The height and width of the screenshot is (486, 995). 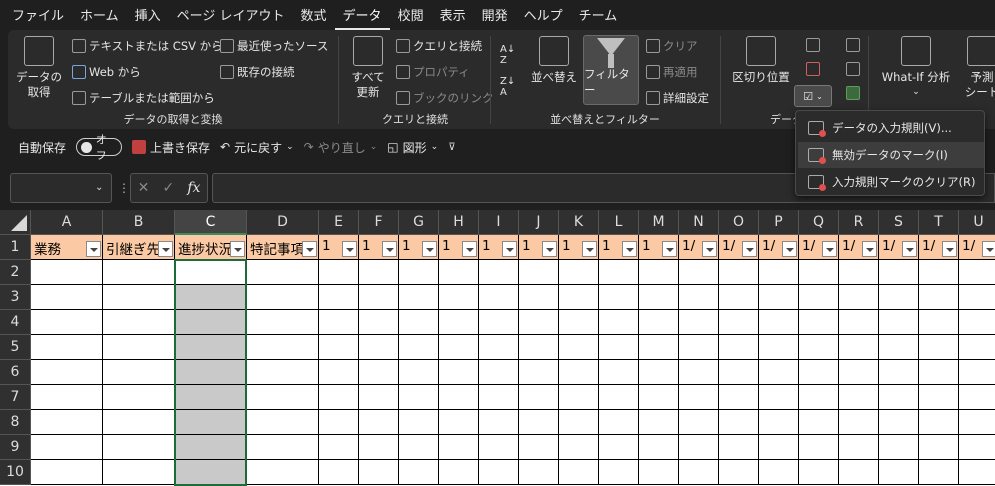 What do you see at coordinates (977, 222) in the screenshot?
I see `column-header: U` at bounding box center [977, 222].